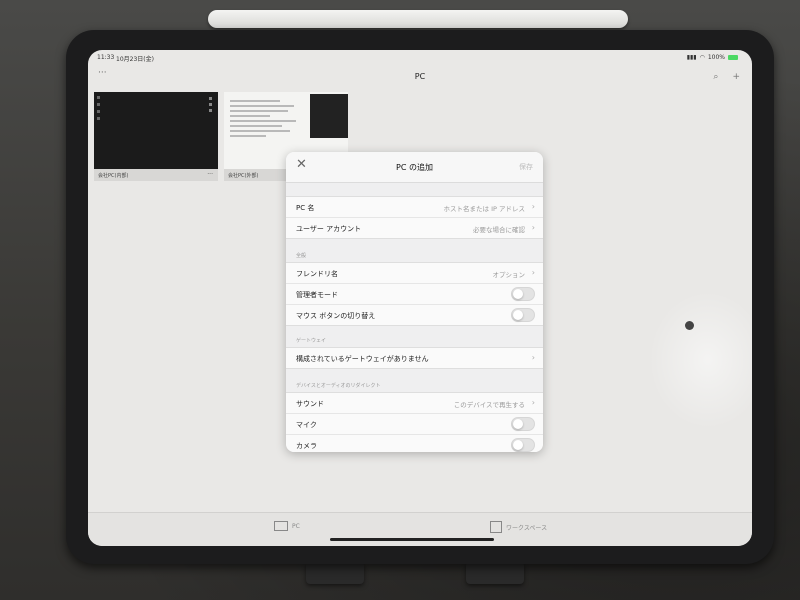  What do you see at coordinates (265, 120) in the screenshot?
I see `thumbnail-document-preview` at bounding box center [265, 120].